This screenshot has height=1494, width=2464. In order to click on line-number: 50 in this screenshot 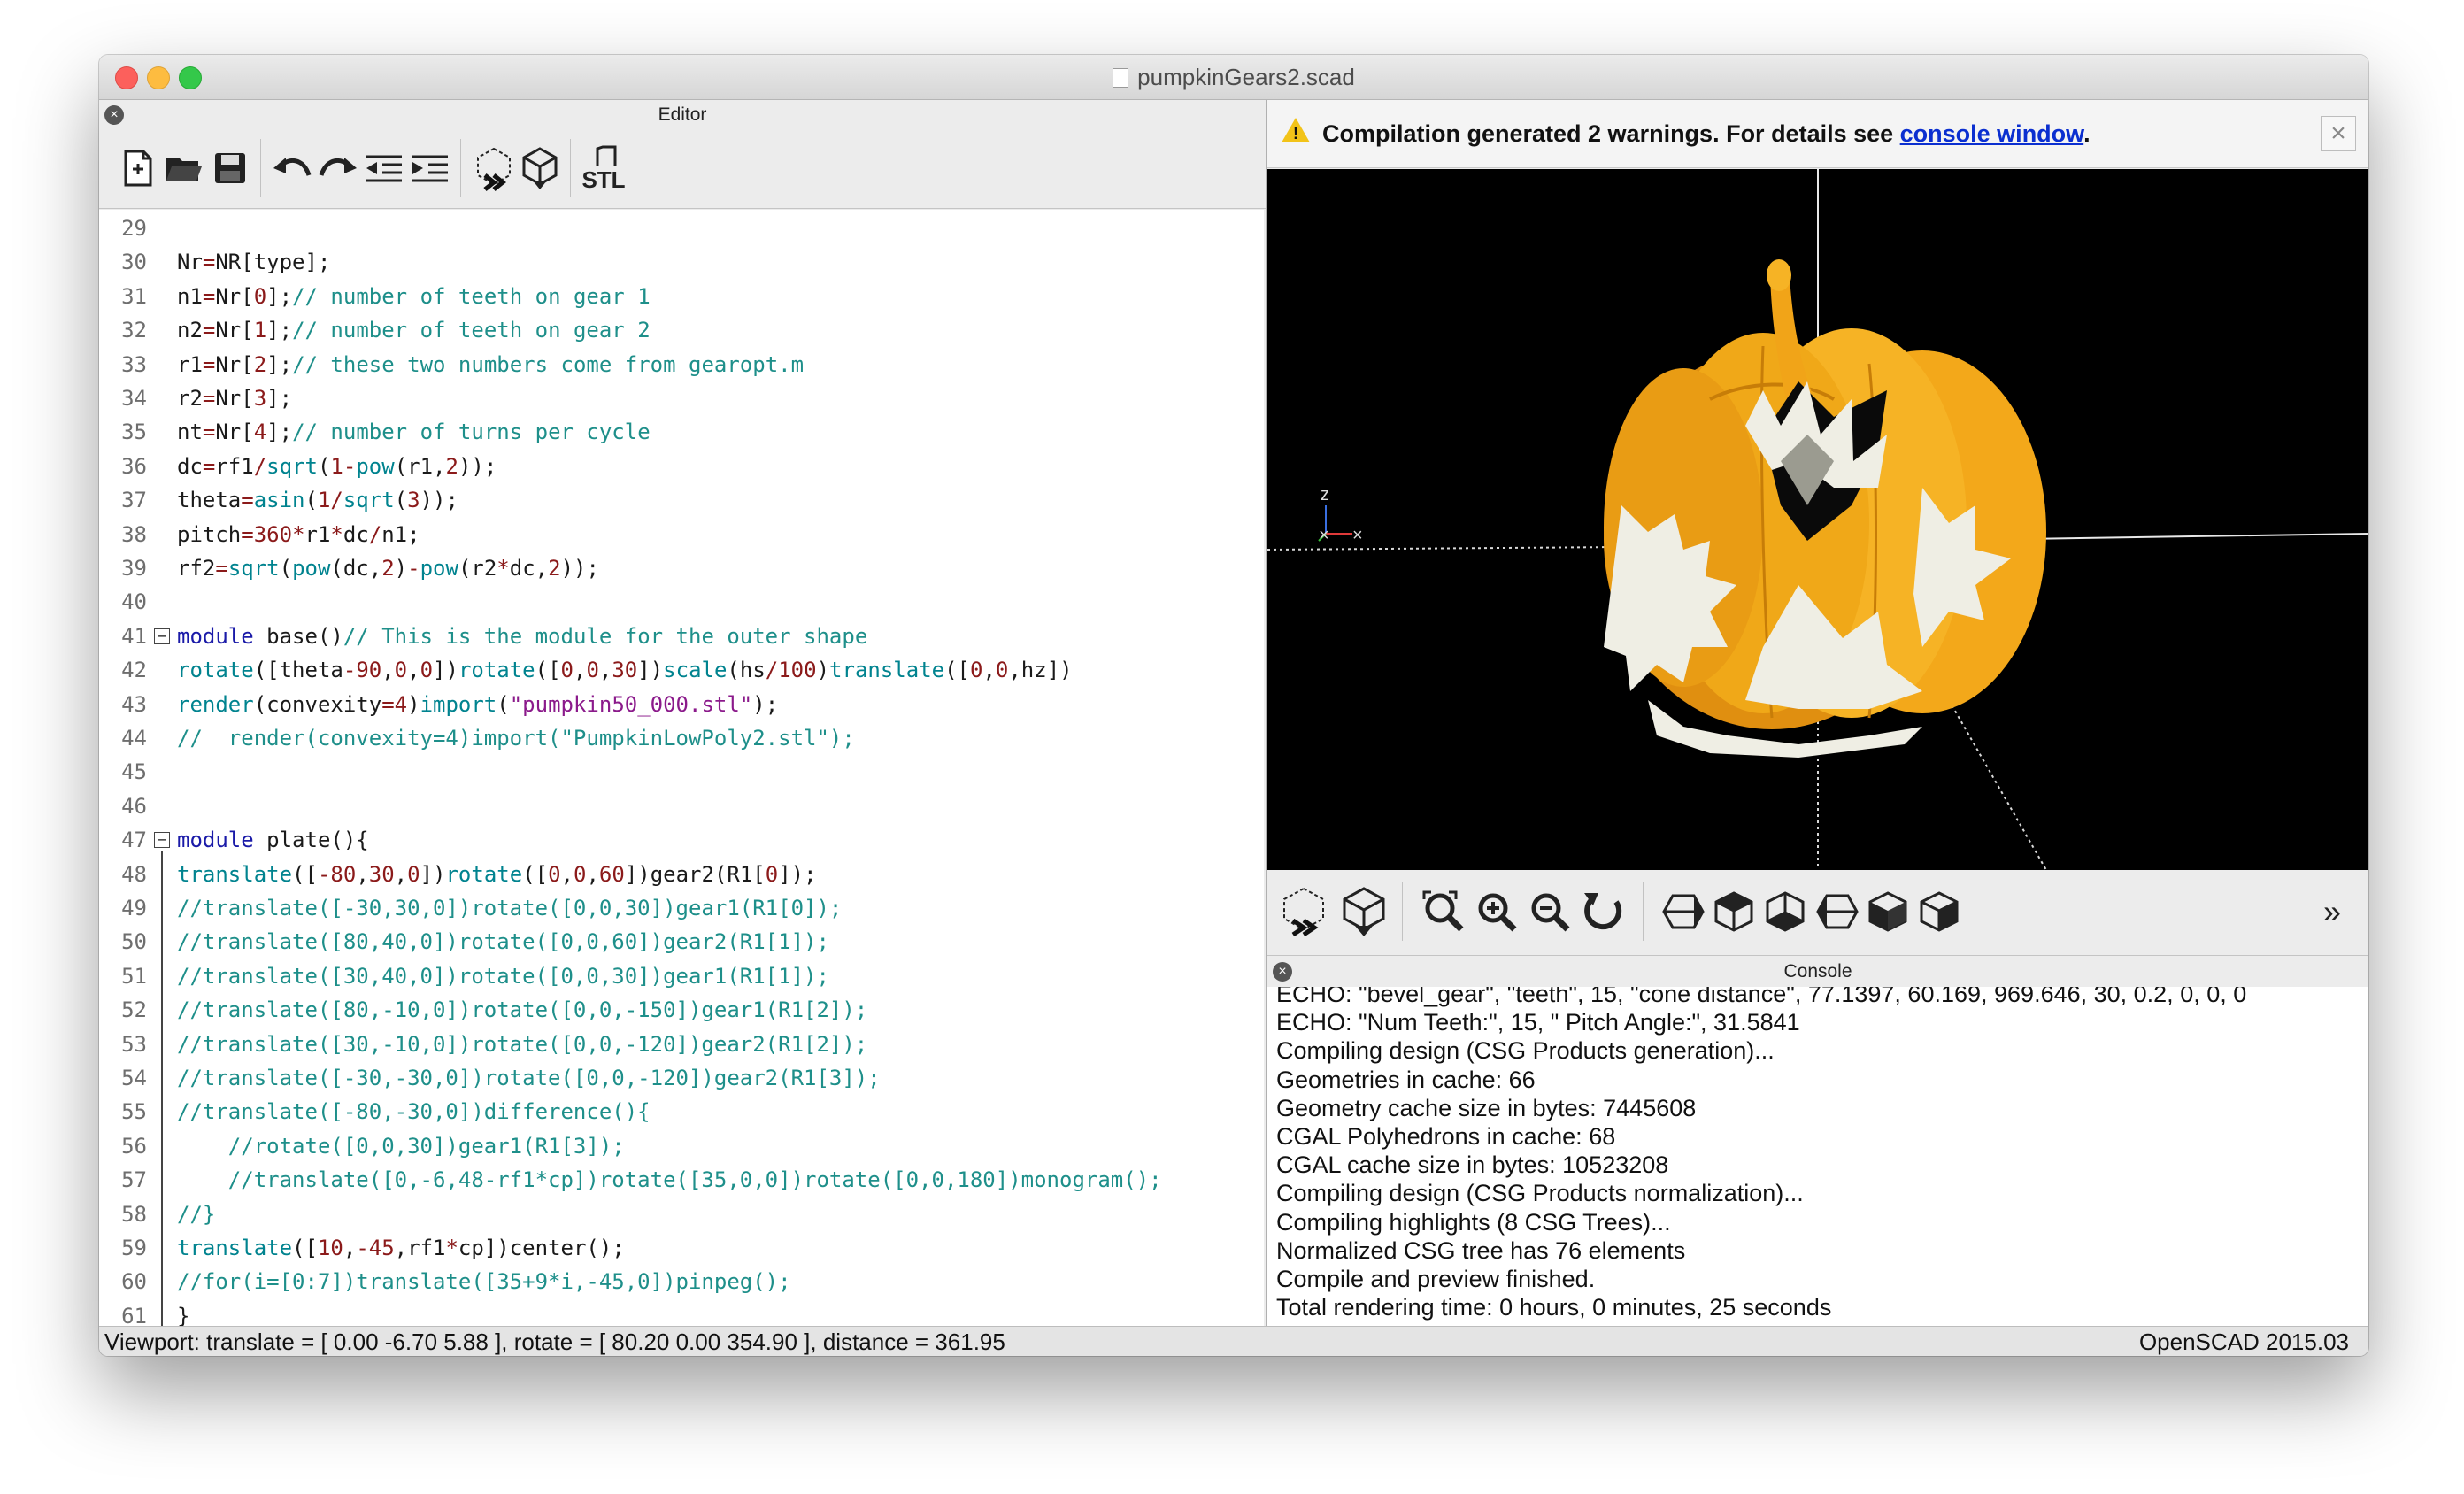, I will do `click(134, 942)`.